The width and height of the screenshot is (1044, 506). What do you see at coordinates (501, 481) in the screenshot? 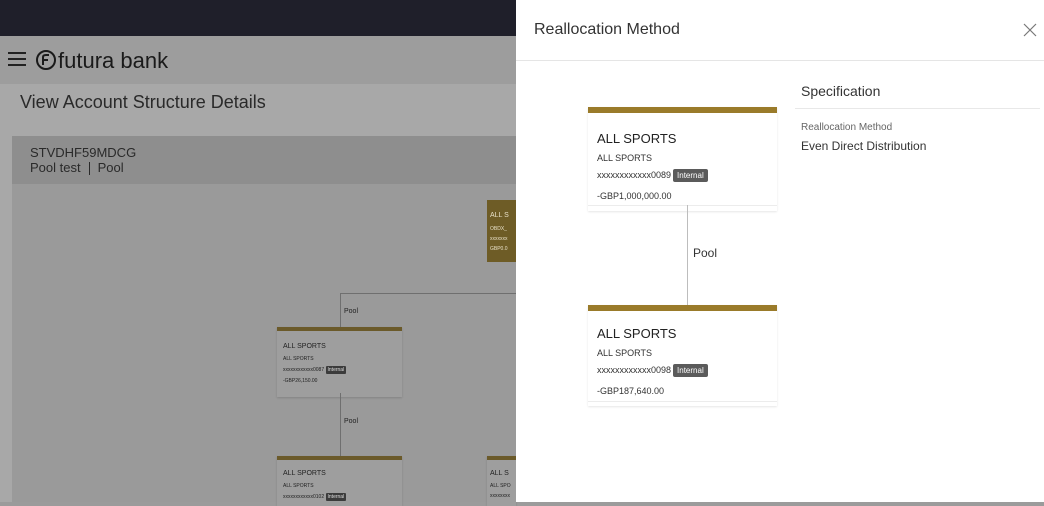
I see `tree-node: ALL S ALL SPO xxxxxxxx` at bounding box center [501, 481].